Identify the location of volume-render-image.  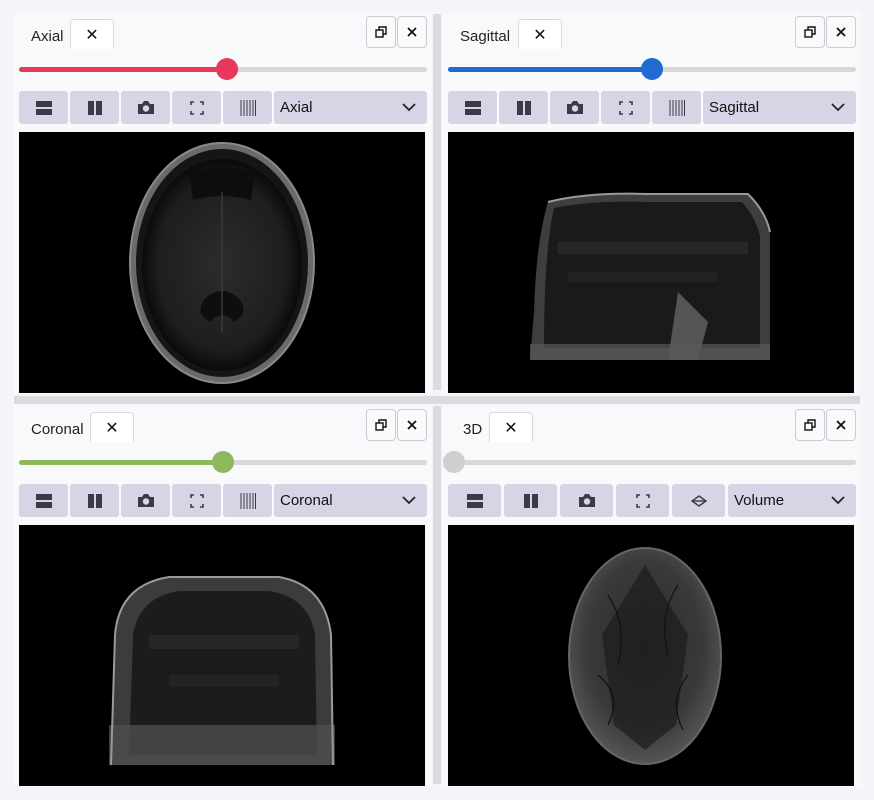
(645, 656).